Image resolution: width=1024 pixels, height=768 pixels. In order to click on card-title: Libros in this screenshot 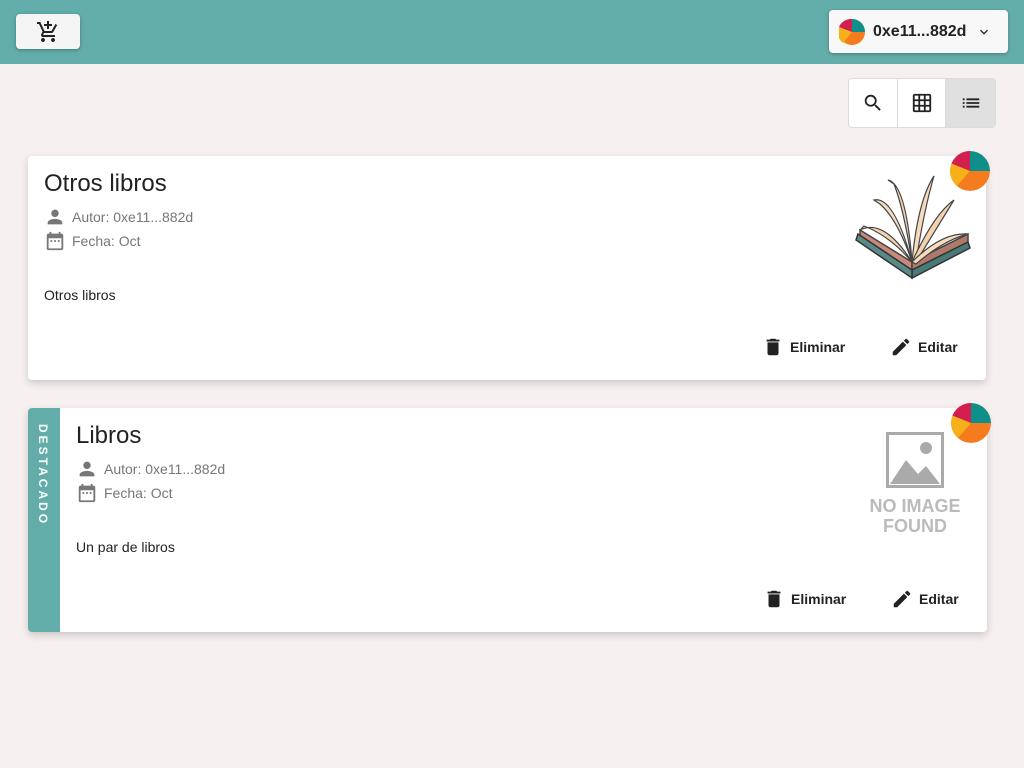, I will do `click(109, 435)`.